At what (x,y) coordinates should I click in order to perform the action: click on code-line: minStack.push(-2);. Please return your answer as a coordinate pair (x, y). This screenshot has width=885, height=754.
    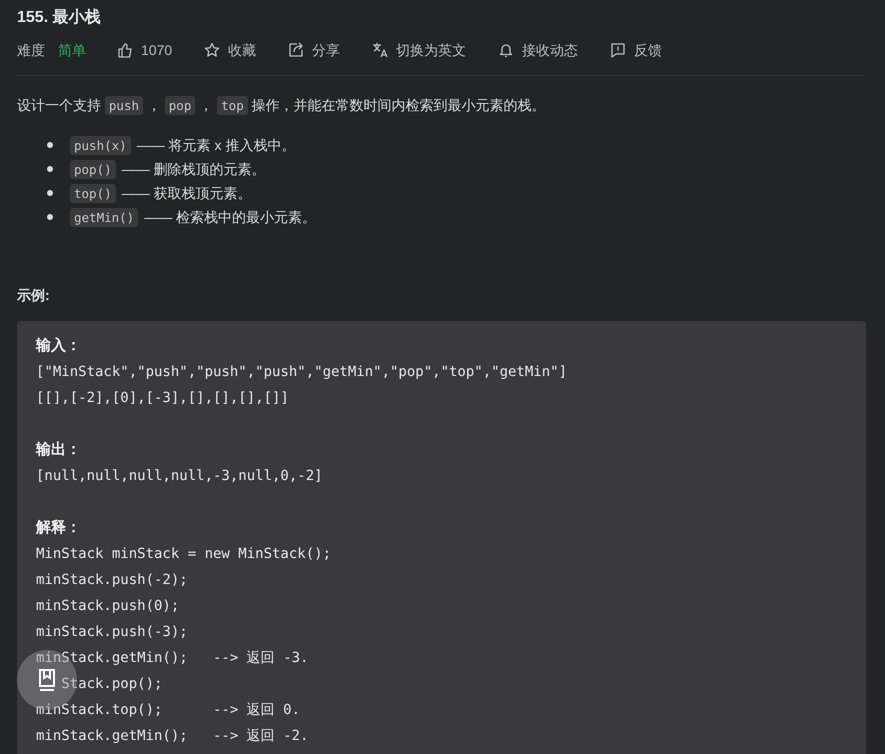
    Looking at the image, I should click on (112, 580).